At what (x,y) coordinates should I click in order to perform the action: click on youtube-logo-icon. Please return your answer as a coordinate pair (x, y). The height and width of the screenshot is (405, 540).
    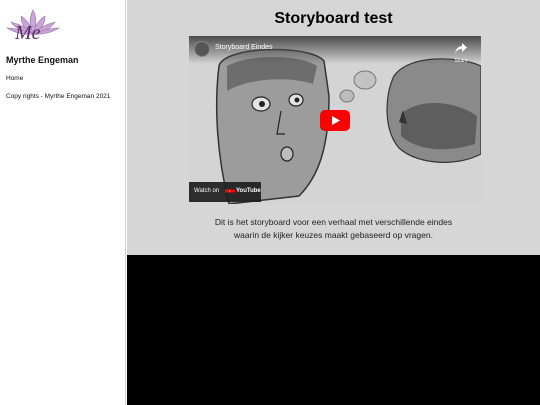
    Looking at the image, I should click on (230, 191).